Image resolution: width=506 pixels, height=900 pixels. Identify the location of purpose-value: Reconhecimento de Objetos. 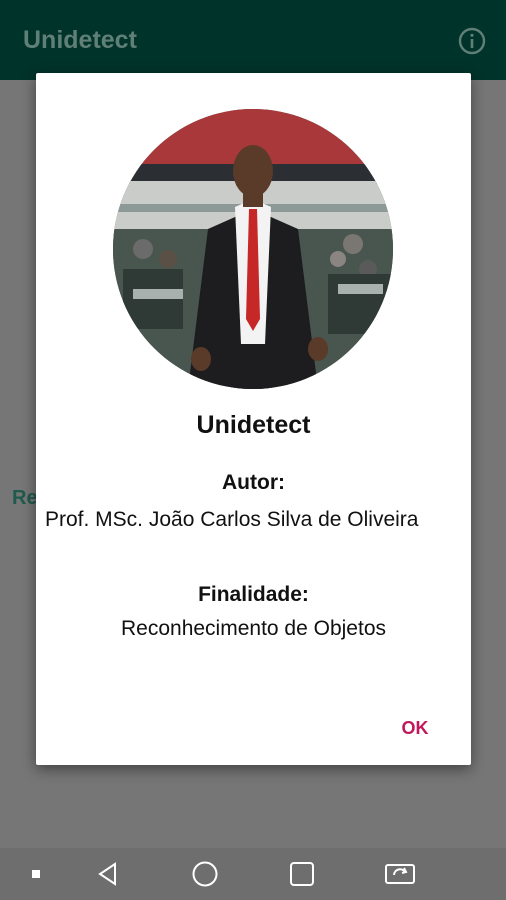
(253, 628).